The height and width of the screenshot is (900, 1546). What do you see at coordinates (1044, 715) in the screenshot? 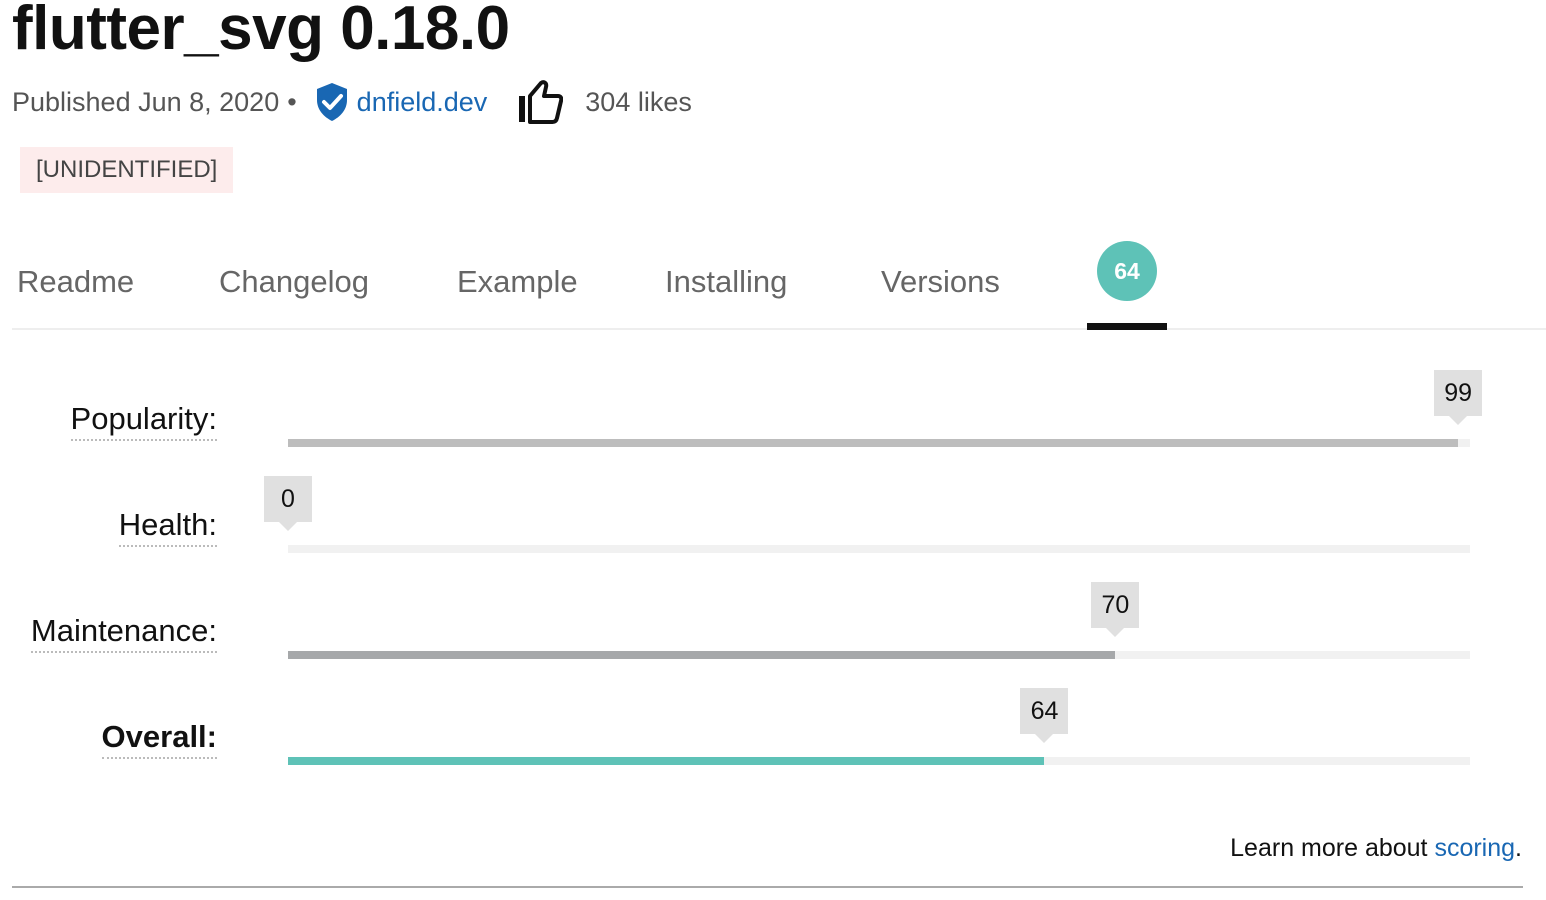
I see `metric-value-overall: 64` at bounding box center [1044, 715].